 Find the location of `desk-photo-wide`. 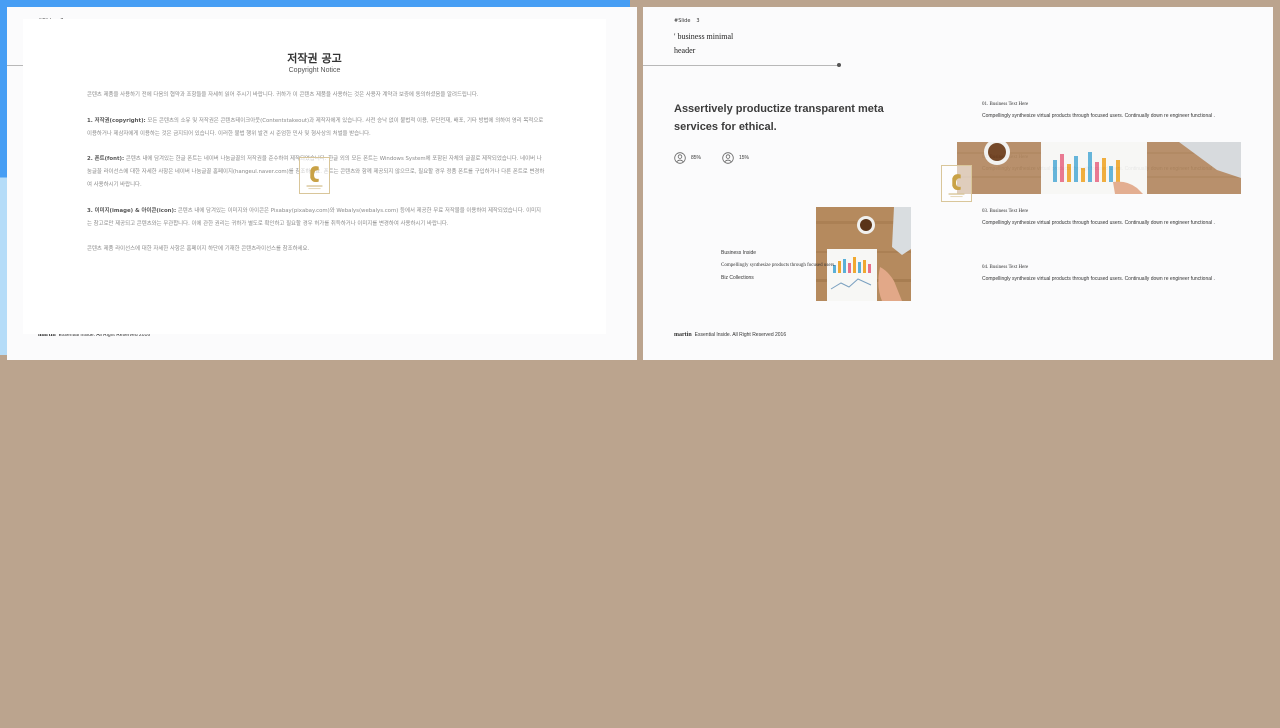

desk-photo-wide is located at coordinates (1099, 168).